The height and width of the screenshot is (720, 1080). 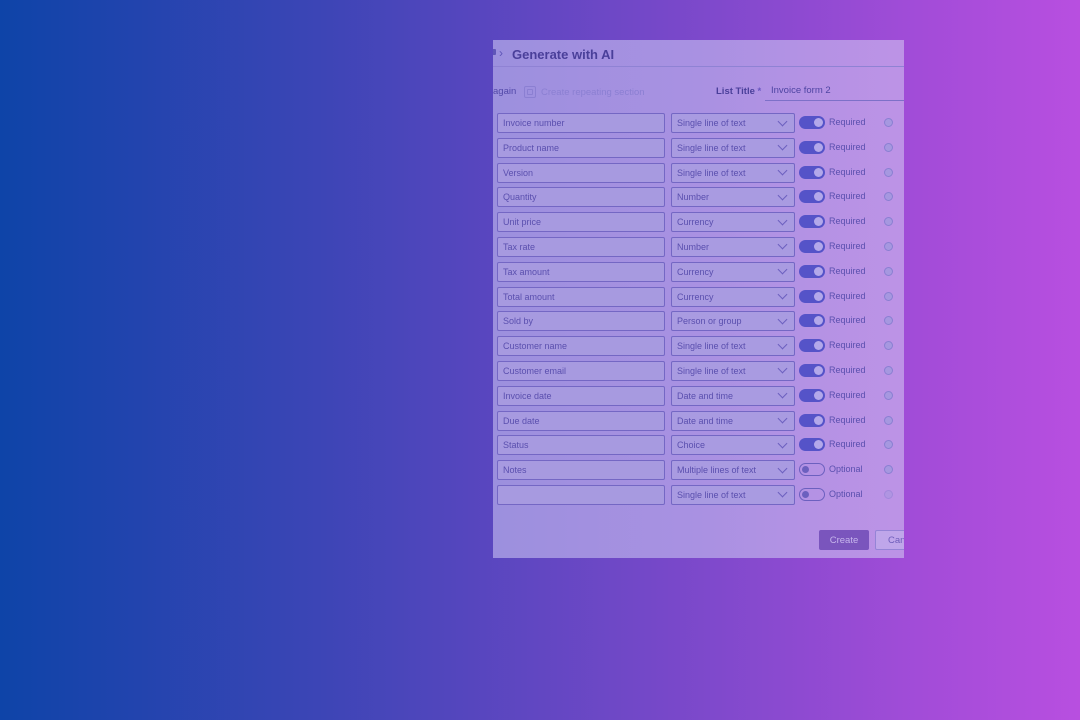 What do you see at coordinates (844, 540) in the screenshot?
I see `create-button: Create` at bounding box center [844, 540].